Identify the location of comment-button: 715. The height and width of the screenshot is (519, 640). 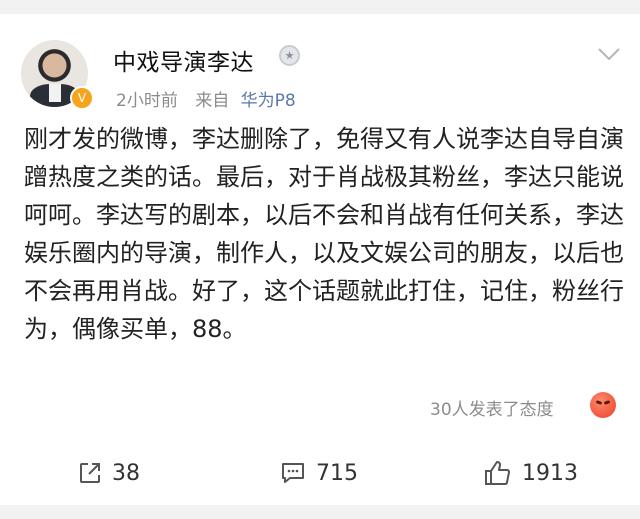
(319, 473).